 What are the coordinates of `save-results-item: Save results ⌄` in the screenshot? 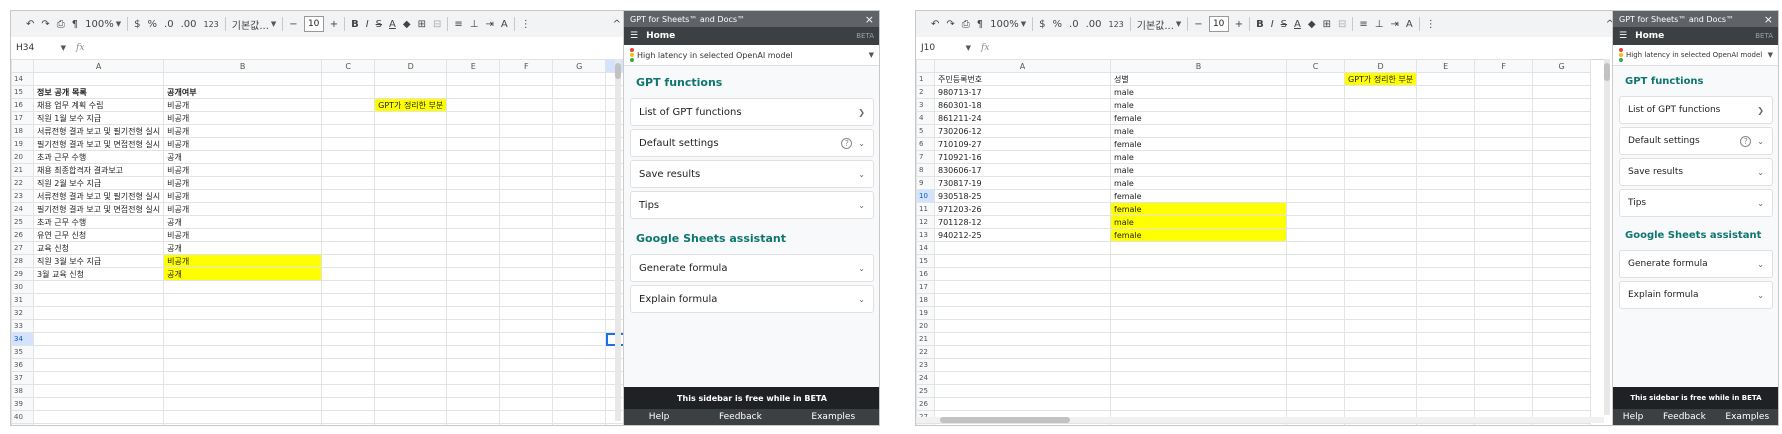 It's located at (1696, 172).